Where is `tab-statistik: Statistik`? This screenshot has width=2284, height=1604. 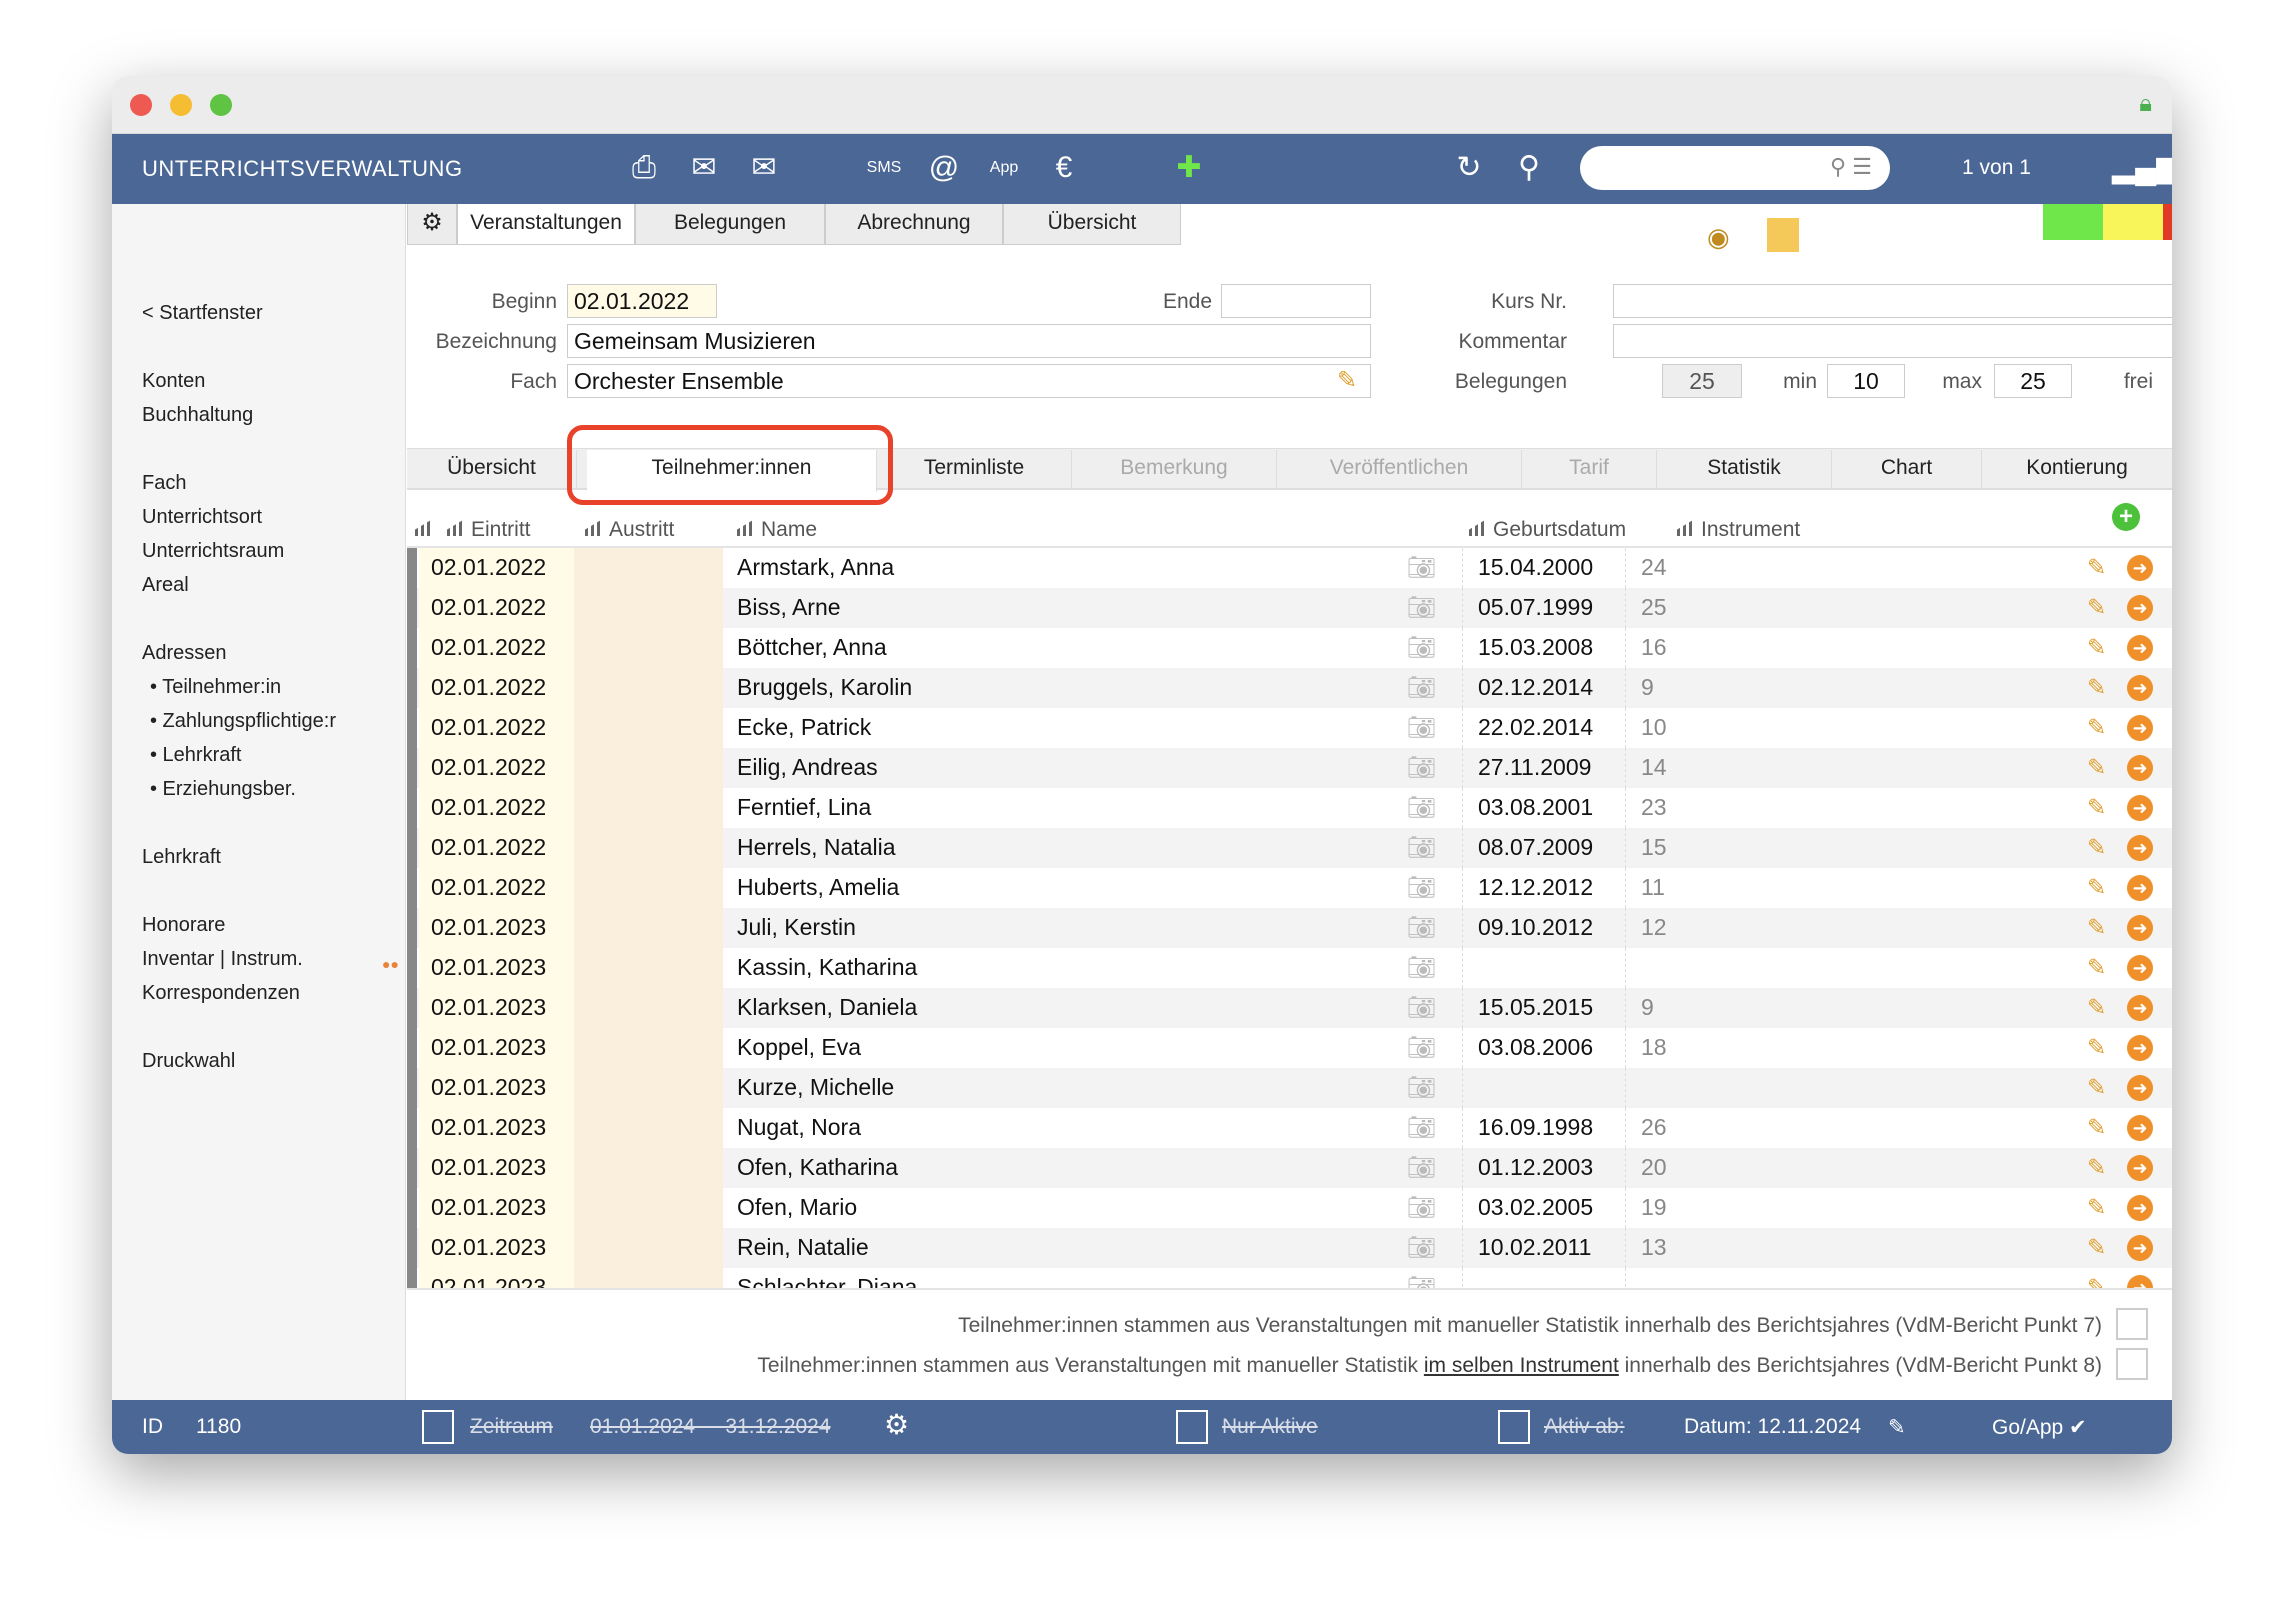 tab-statistik: Statistik is located at coordinates (1744, 469).